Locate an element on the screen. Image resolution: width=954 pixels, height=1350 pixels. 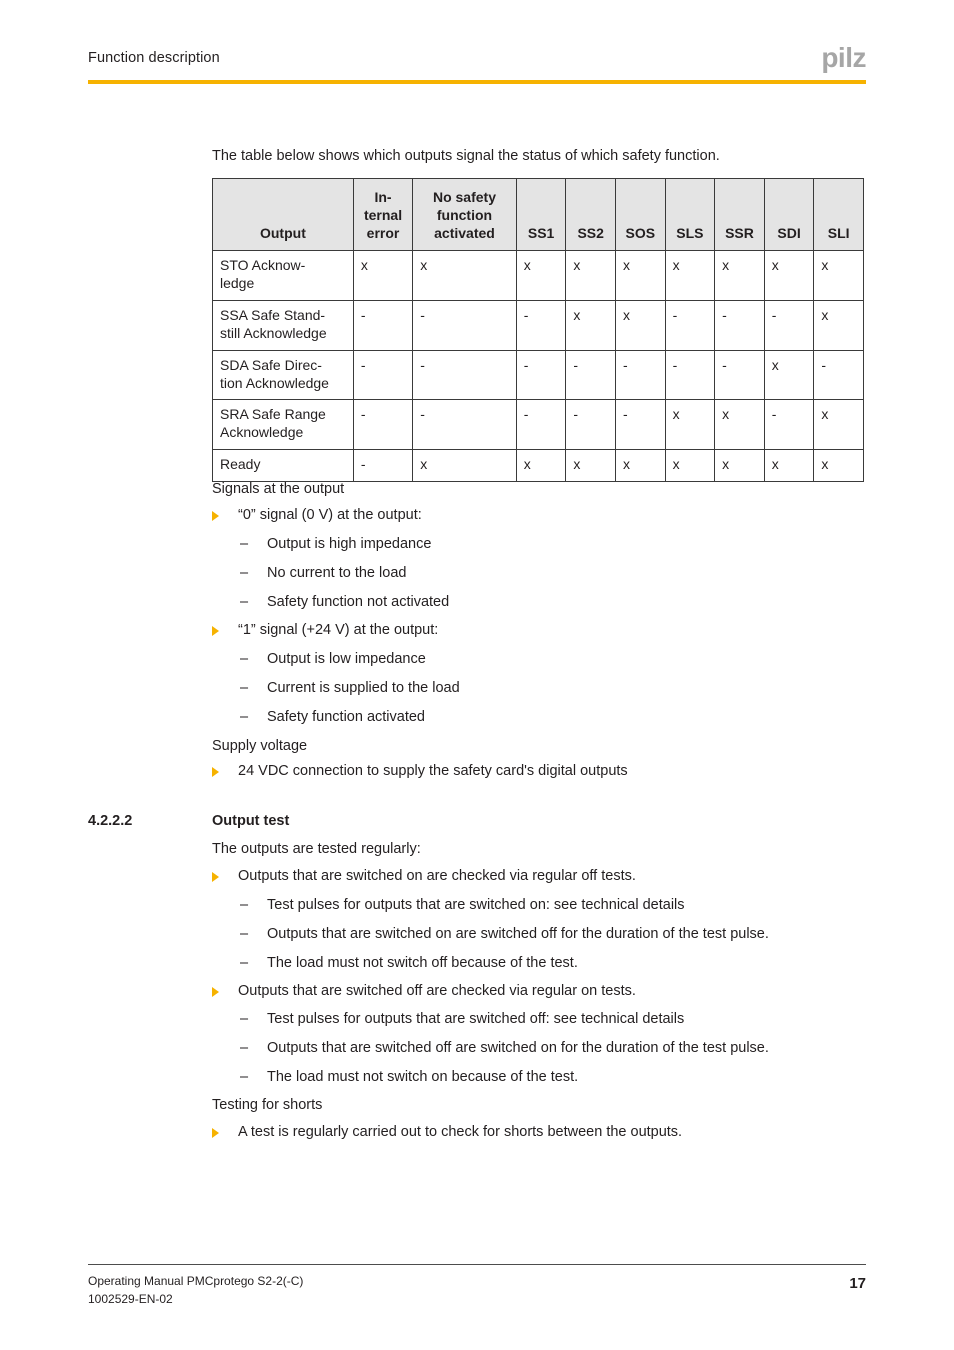
row-label-line-2: tion Acknowledge is located at coordinates (274, 382).